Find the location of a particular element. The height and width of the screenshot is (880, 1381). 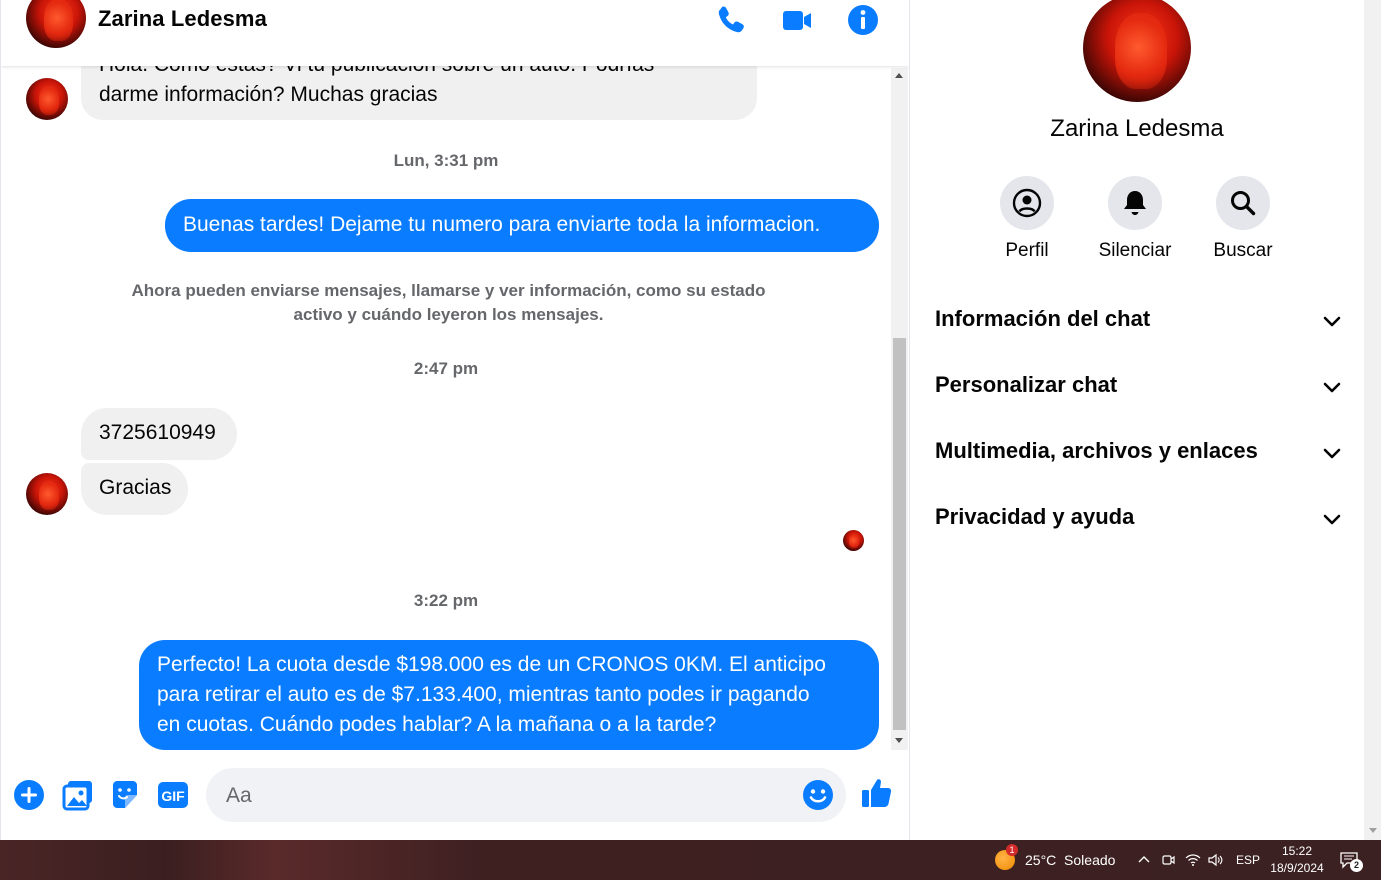

timestamp: 2:47 pm is located at coordinates (446, 368).